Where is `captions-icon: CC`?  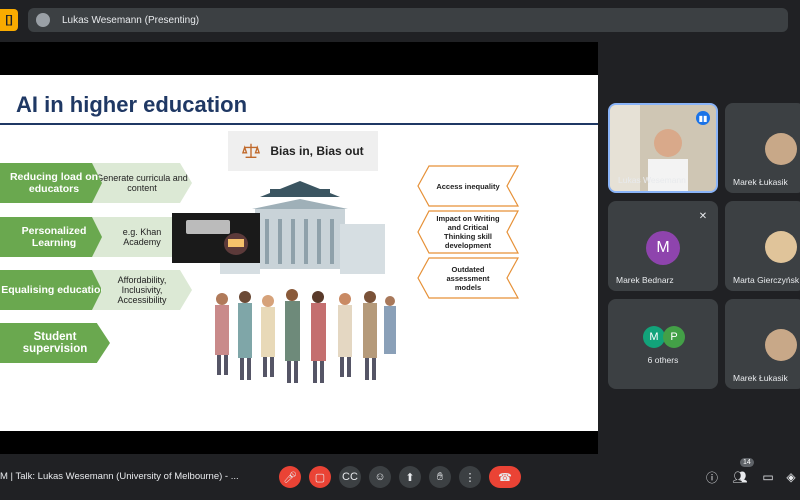 captions-icon: CC is located at coordinates (350, 477).